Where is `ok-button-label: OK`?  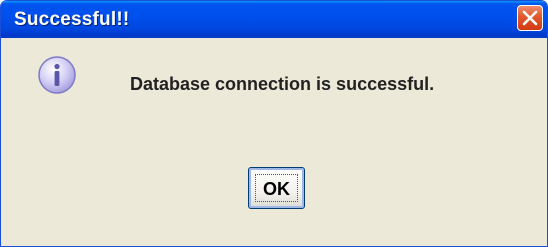
ok-button-label: OK is located at coordinates (276, 189).